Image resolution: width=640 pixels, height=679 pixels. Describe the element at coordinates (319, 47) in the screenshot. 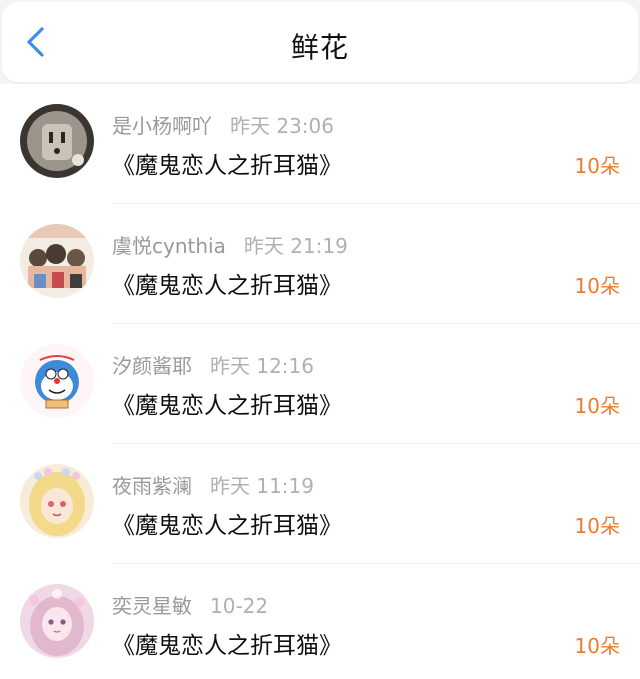

I see `page-title: 鲜花` at that location.